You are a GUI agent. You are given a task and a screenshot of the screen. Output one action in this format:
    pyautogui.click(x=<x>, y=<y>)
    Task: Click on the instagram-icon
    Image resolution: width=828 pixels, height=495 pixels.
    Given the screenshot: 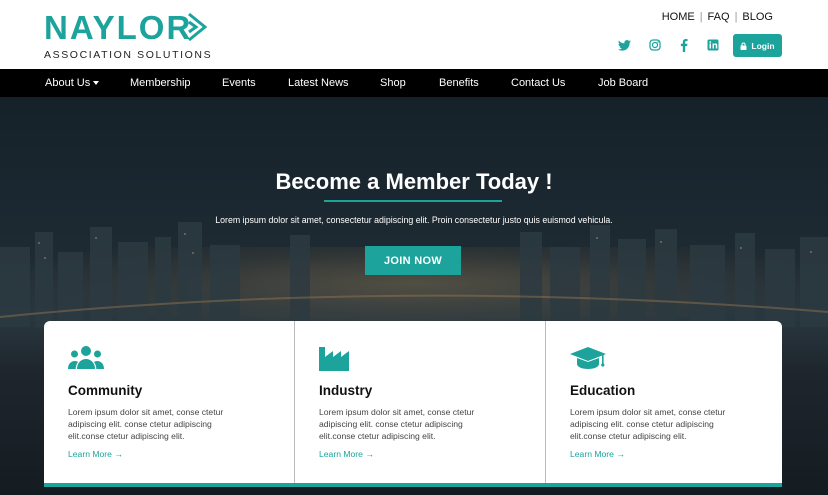 What is the action you would take?
    pyautogui.click(x=655, y=45)
    